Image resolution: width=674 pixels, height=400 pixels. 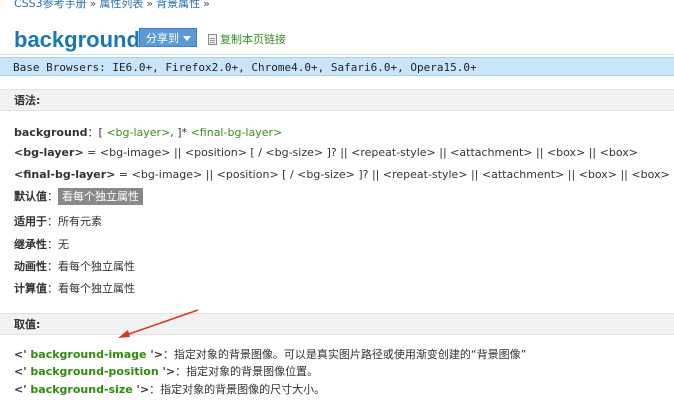 I want to click on applies-to-row: 适用于：所有元素, so click(x=58, y=221).